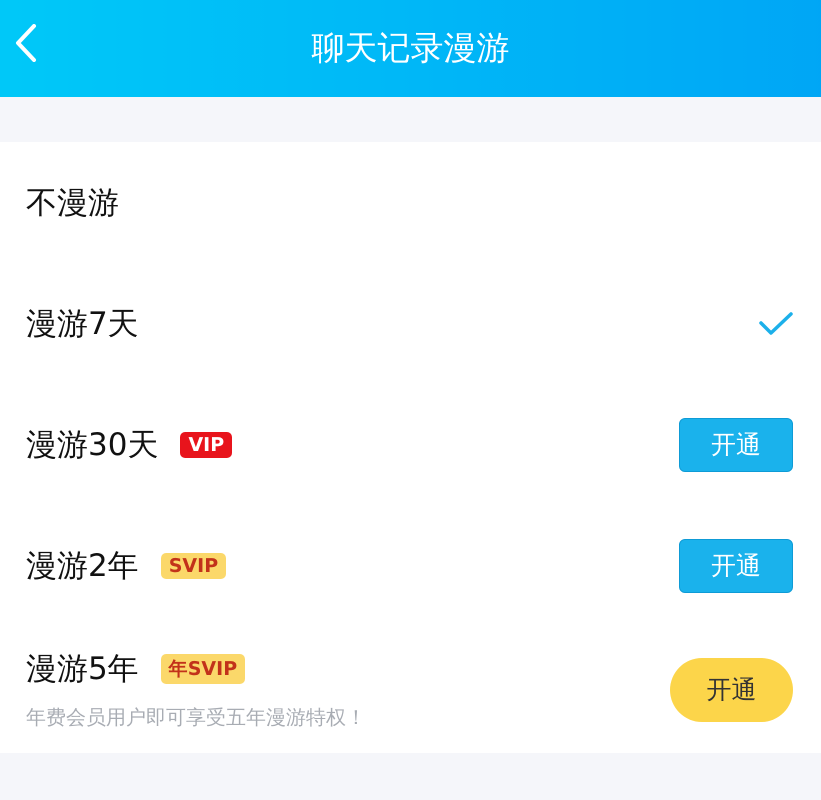 This screenshot has width=821, height=800. I want to click on option-label: 漫游7天, so click(82, 323).